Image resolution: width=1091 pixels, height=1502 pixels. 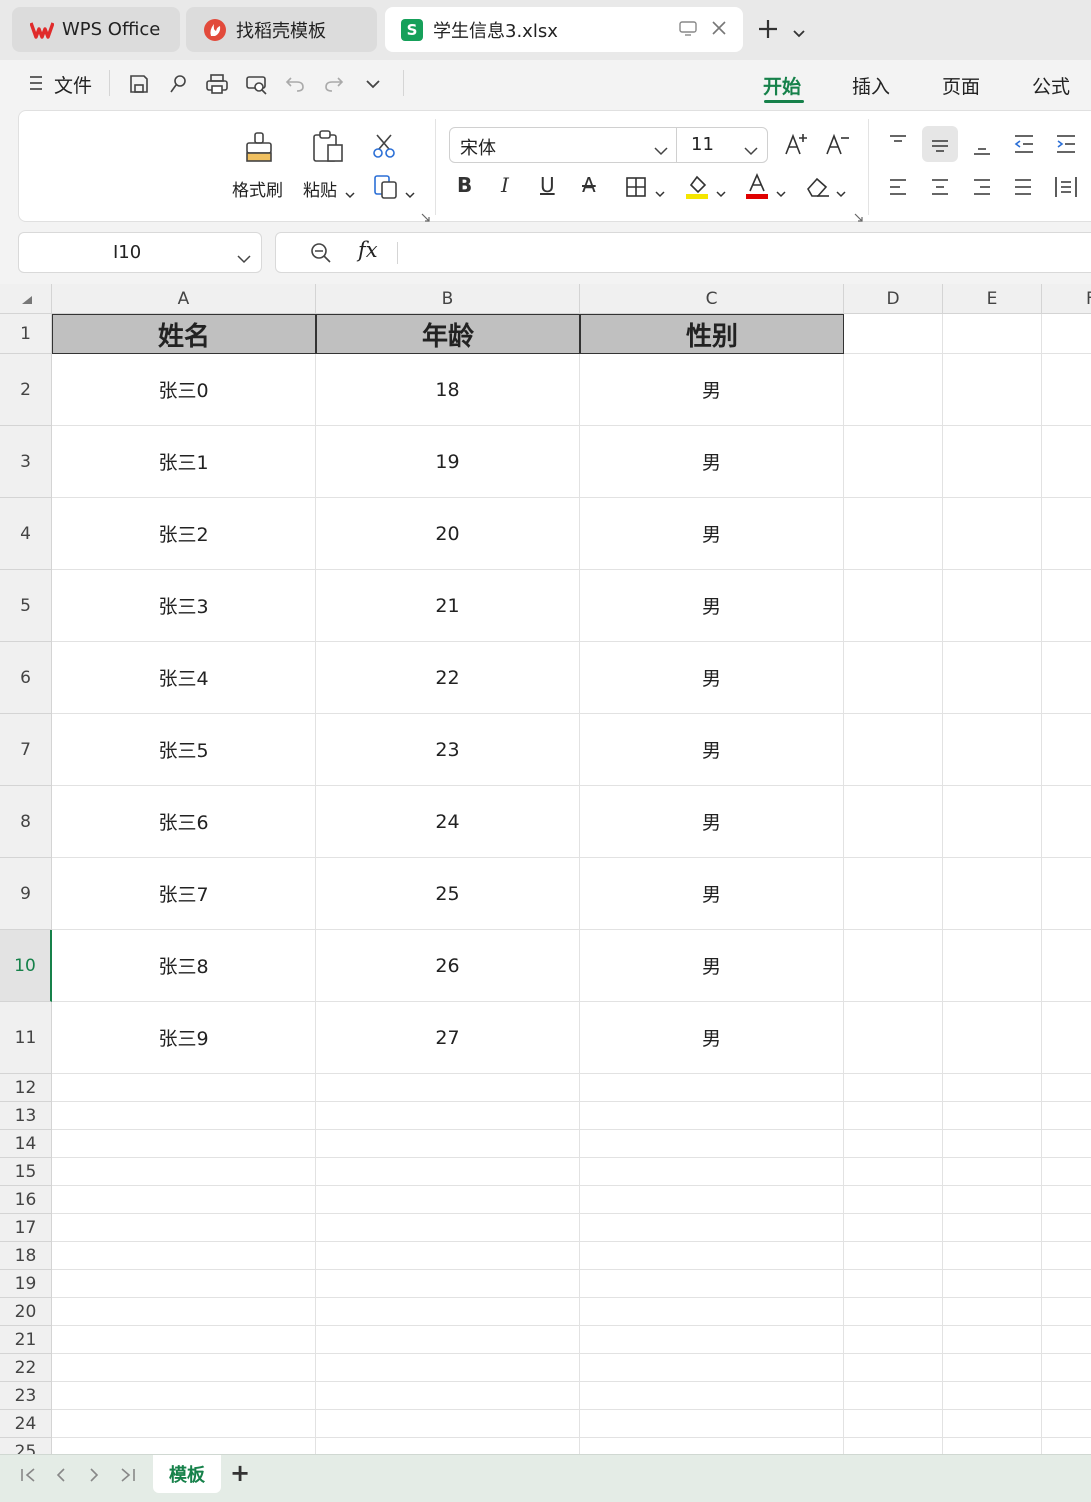 I want to click on name-box: I10, so click(x=140, y=252).